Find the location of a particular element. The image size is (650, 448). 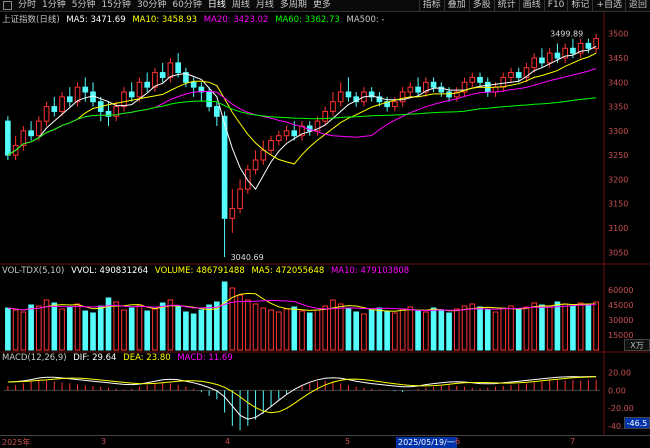

f10-button: F10 is located at coordinates (555, 5).